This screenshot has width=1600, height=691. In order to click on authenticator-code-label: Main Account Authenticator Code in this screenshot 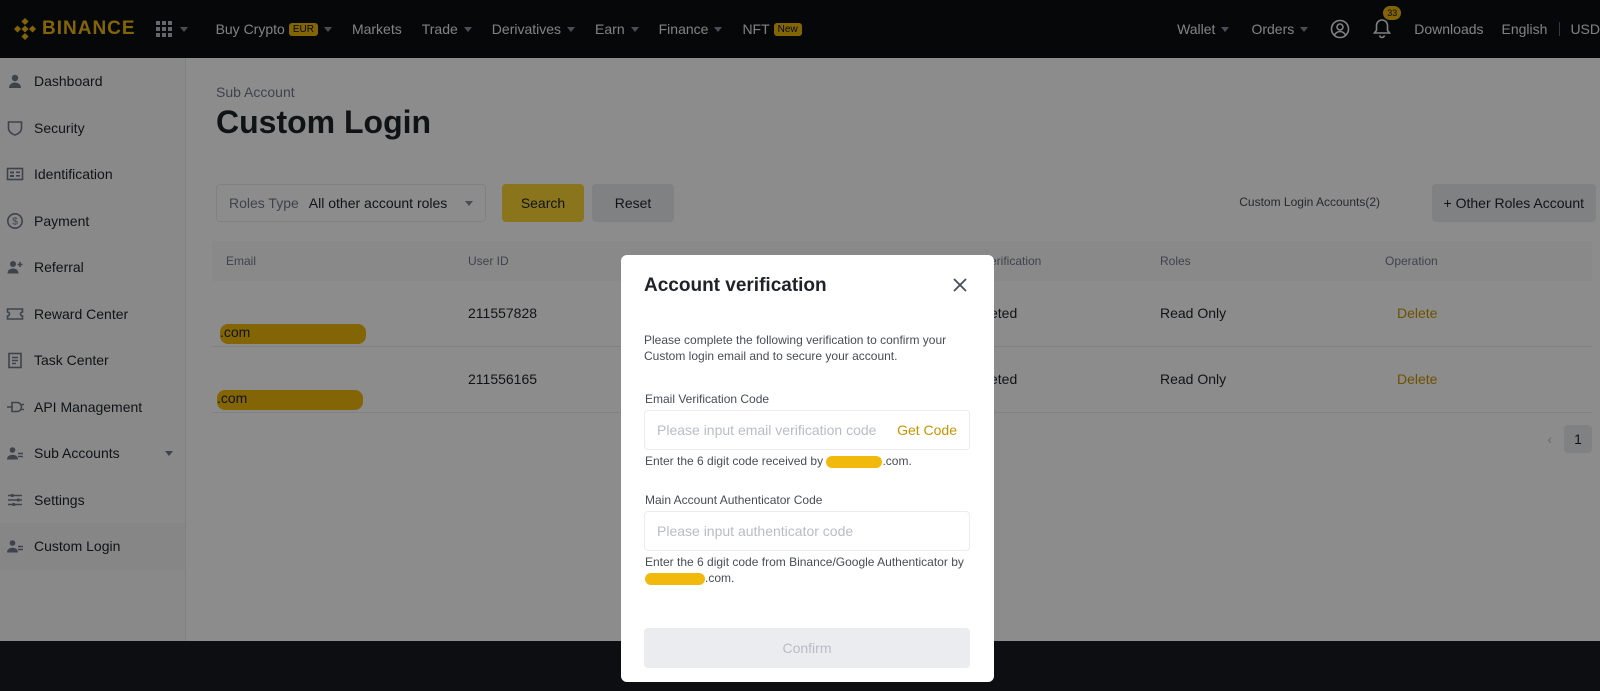, I will do `click(734, 500)`.